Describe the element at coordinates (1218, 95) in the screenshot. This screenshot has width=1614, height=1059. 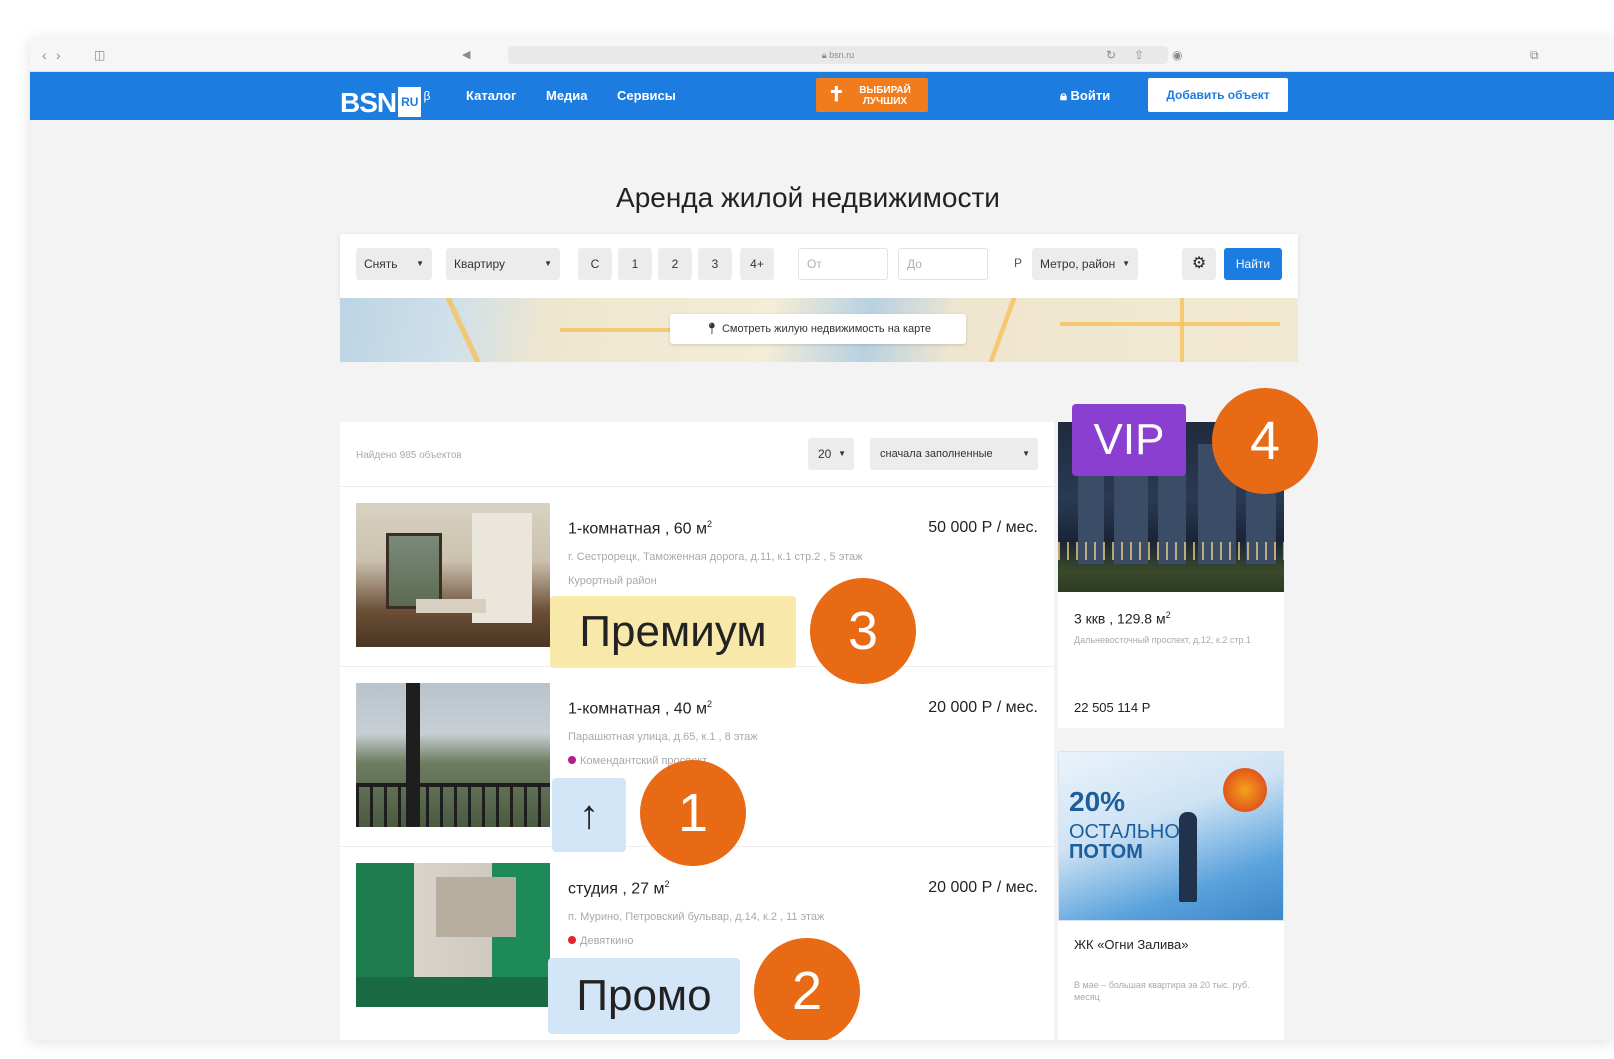
I see `add-object-button: Добавить объект` at that location.